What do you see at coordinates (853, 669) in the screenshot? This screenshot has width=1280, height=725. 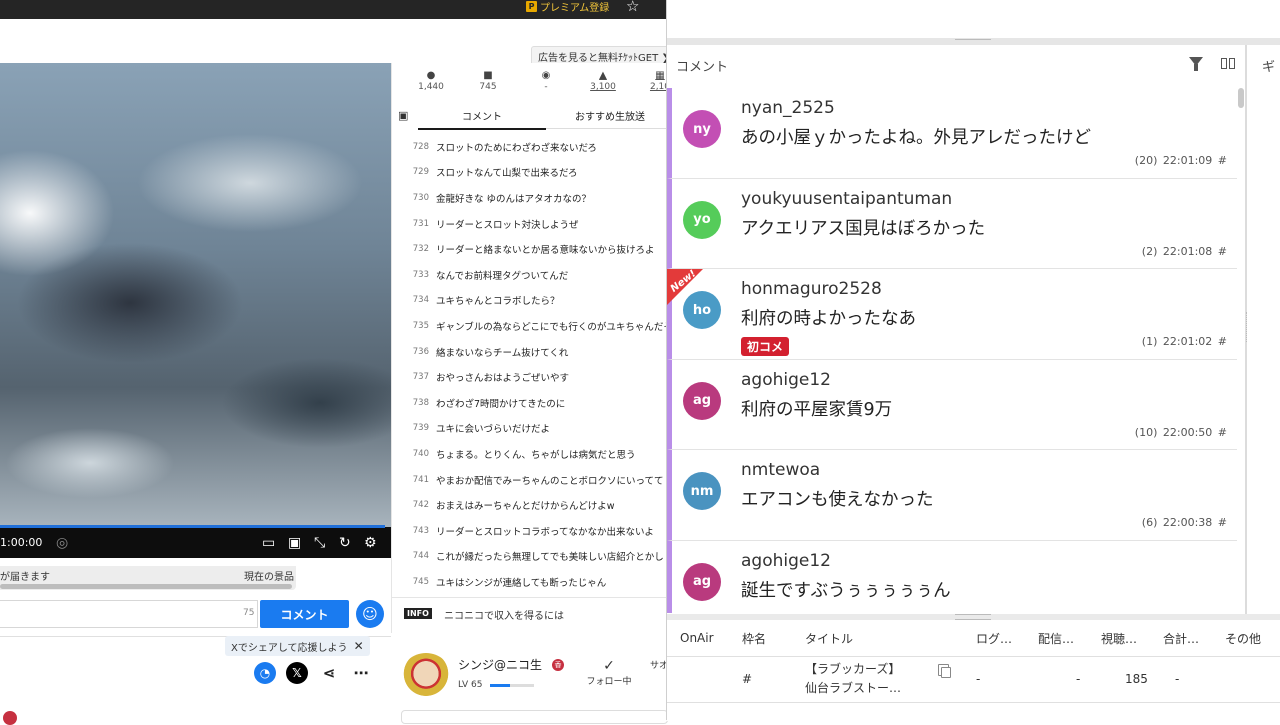 I see `title-line: 【ラブッカーズ】` at bounding box center [853, 669].